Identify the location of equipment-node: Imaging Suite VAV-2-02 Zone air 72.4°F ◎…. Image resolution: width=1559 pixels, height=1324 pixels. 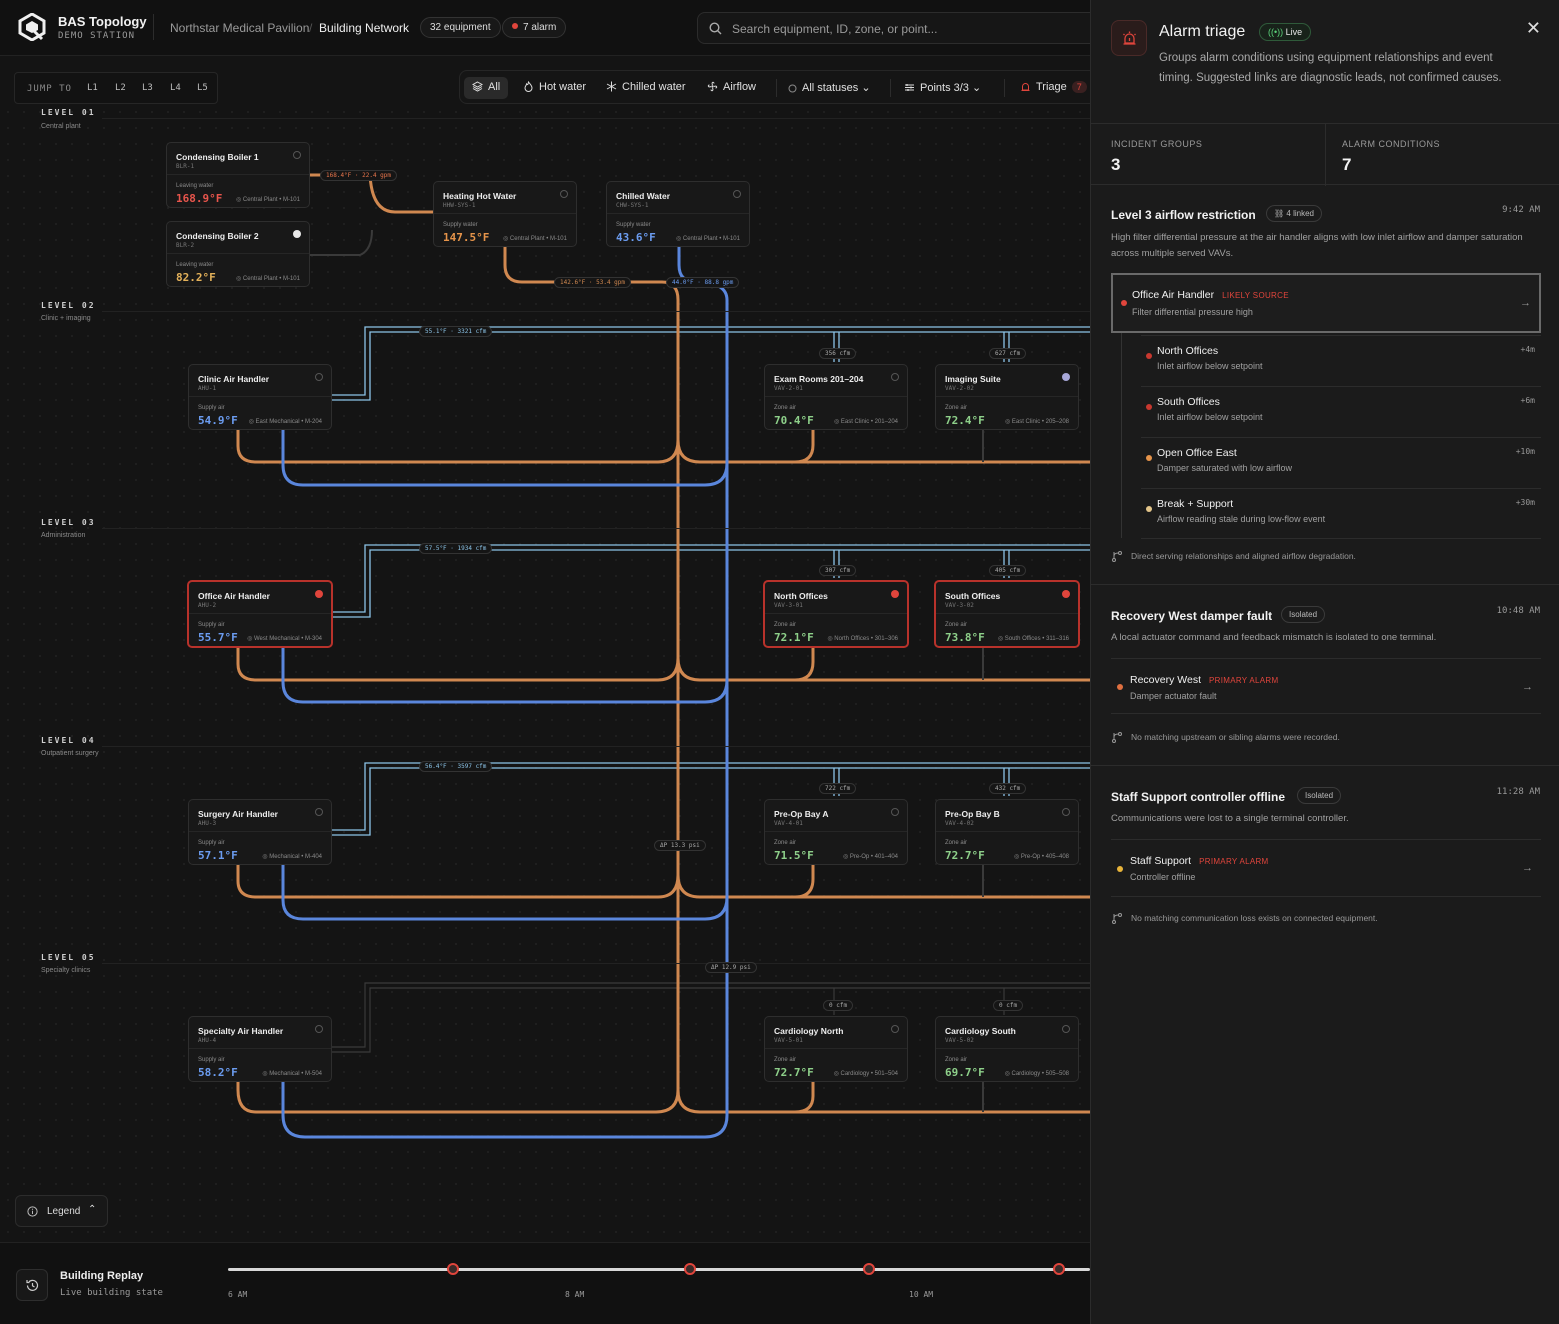
(1007, 397).